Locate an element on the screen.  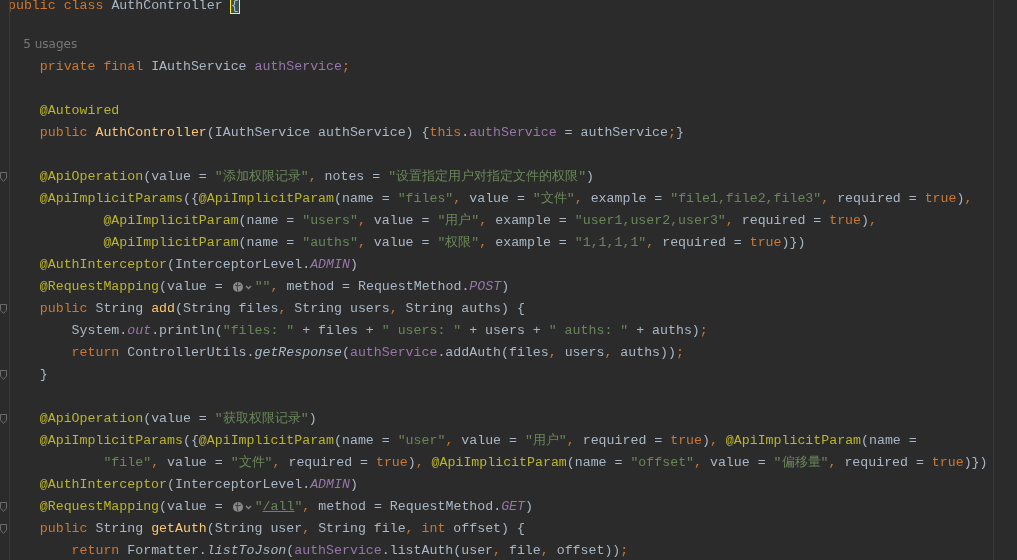
code-text: @ApiImplicitParam(name = "auths", value = "权限", example = "1,1,1,1", required = true)}) is located at coordinates (454, 243).